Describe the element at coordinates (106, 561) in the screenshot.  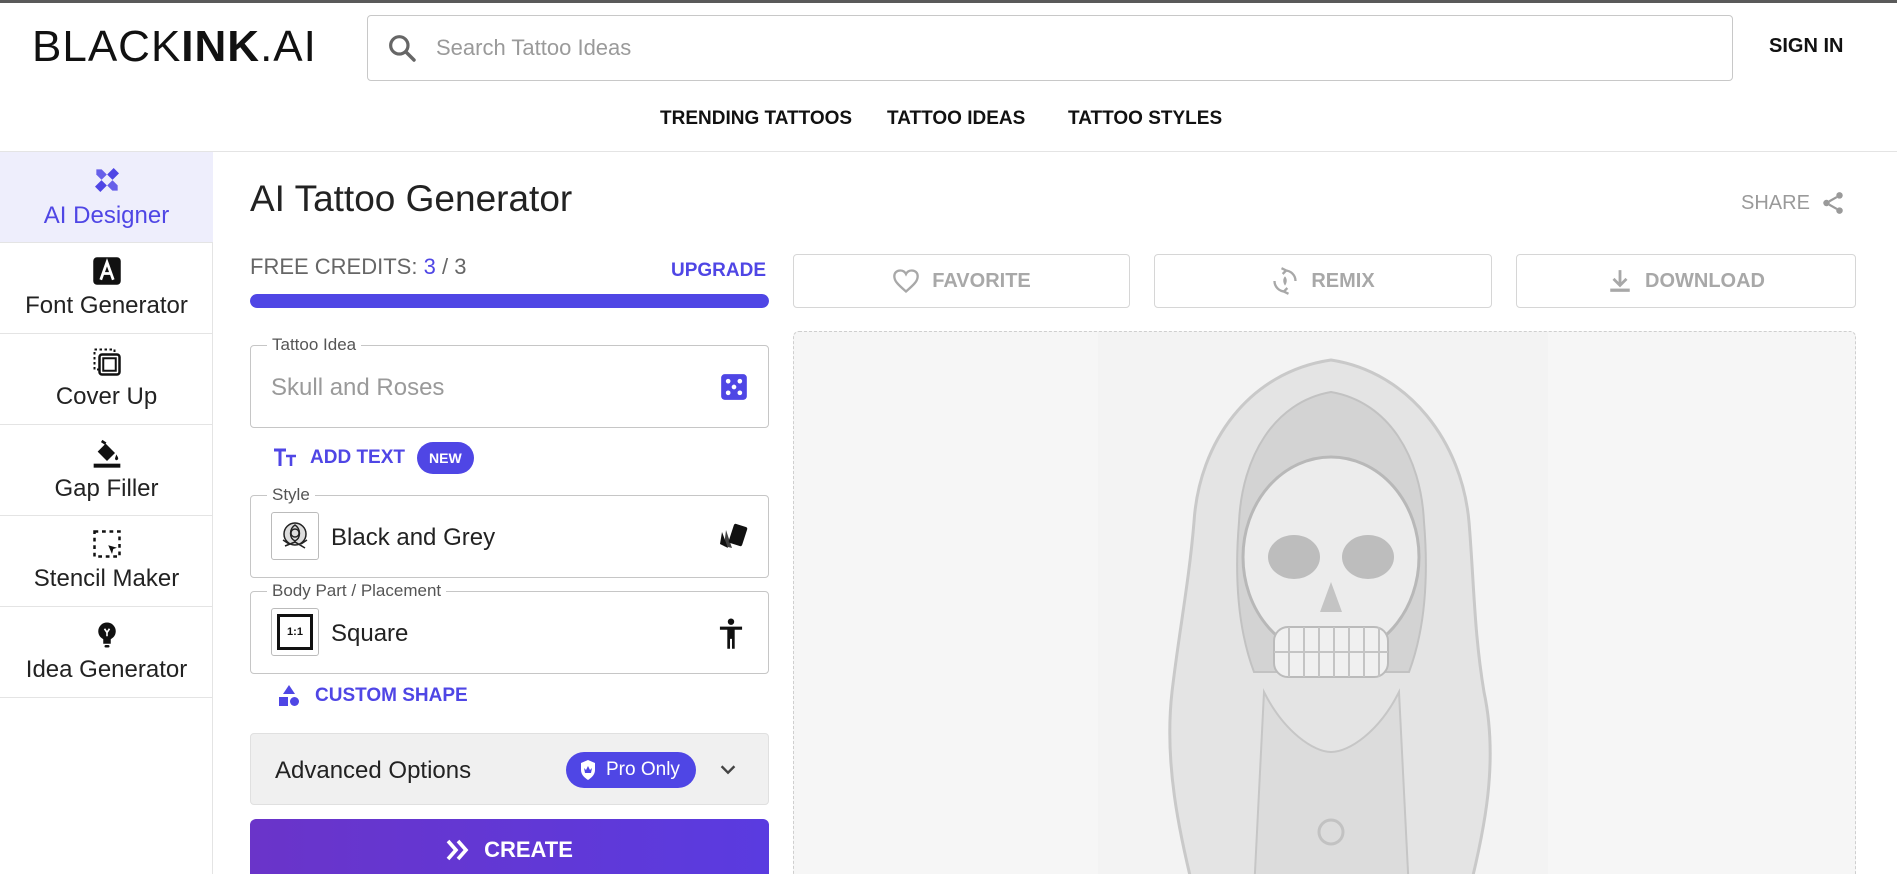
I see `sidebar-item-stencil-maker: Stencil Maker` at that location.